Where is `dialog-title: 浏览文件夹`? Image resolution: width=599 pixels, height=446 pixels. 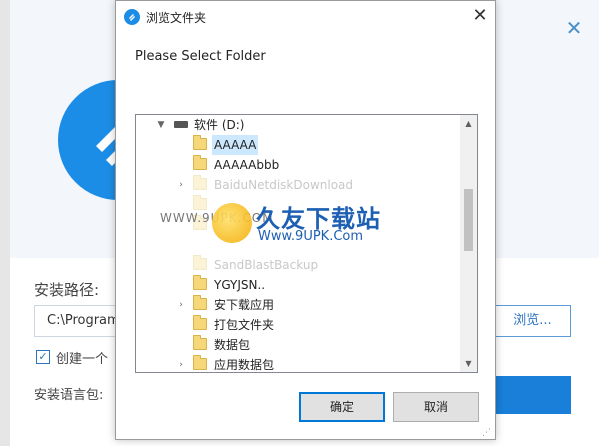 dialog-title: 浏览文件夹 is located at coordinates (176, 18).